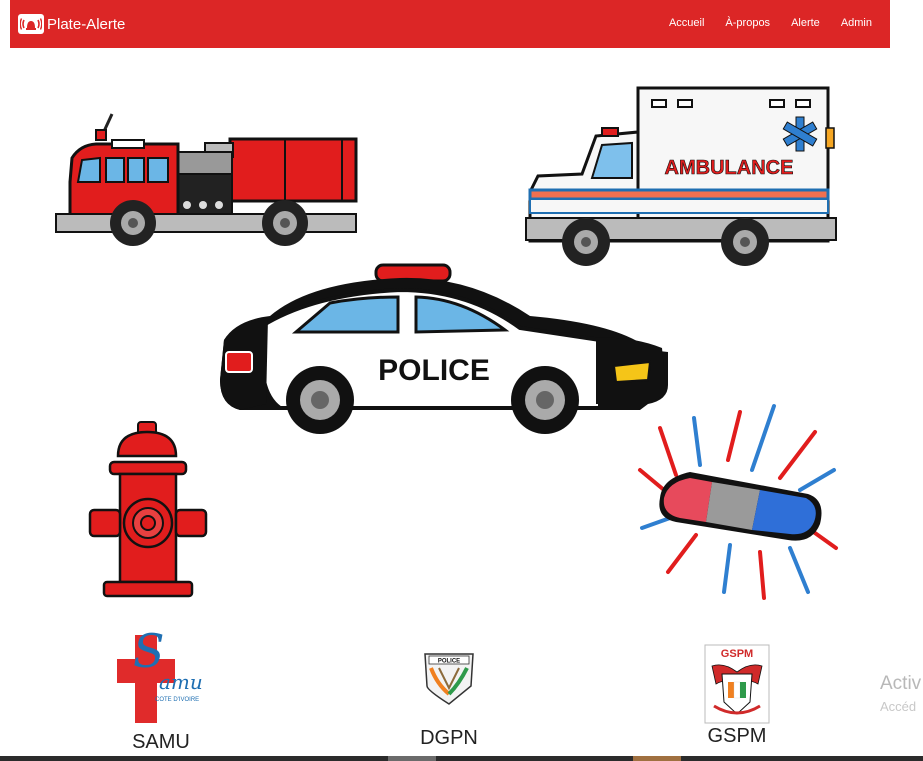  I want to click on ambulance-illustration: AMBULANCE, so click(681, 176).